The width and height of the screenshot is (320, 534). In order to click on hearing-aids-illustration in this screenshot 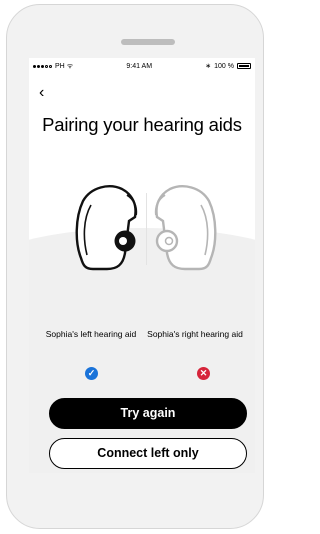, I will do `click(142, 228)`.